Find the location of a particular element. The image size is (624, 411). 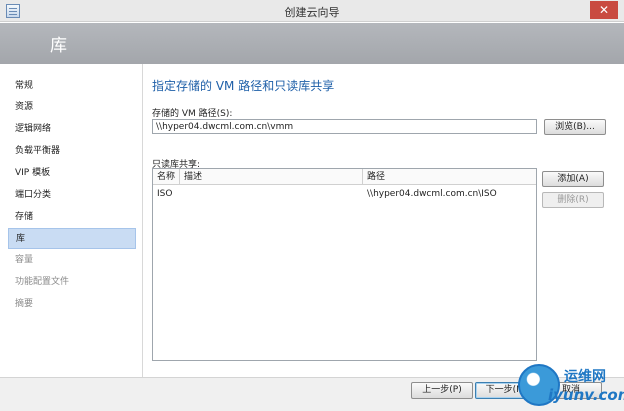

previous-button: 上一步(P) is located at coordinates (442, 390).